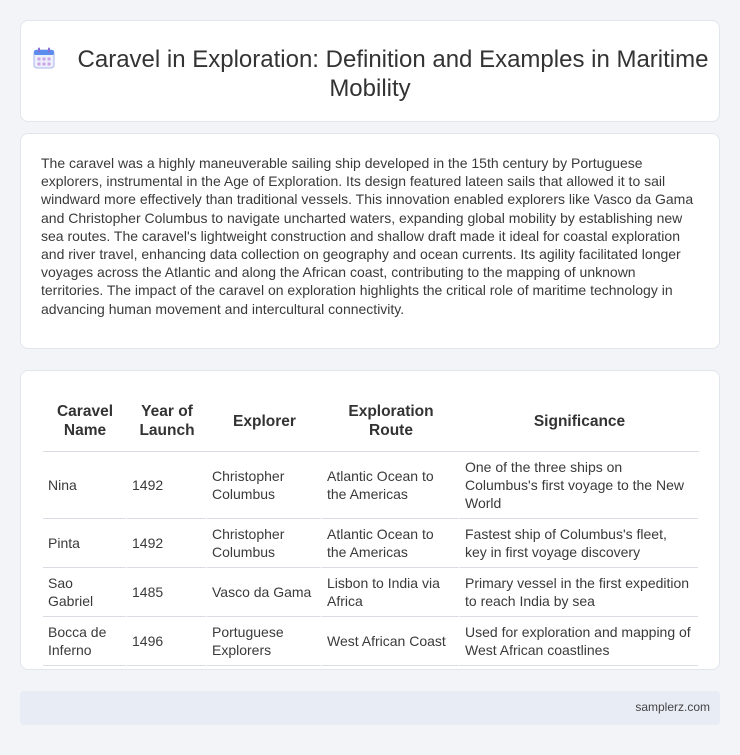 The height and width of the screenshot is (755, 740). Describe the element at coordinates (672, 707) in the screenshot. I see `footer-site-link: samplerz.com` at that location.